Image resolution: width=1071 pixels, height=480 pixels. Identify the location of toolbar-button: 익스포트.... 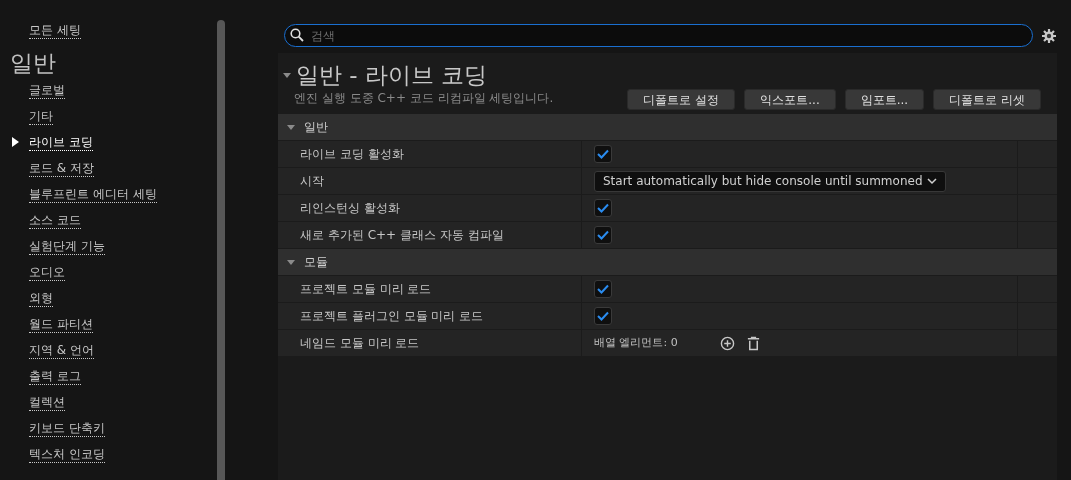
(790, 99).